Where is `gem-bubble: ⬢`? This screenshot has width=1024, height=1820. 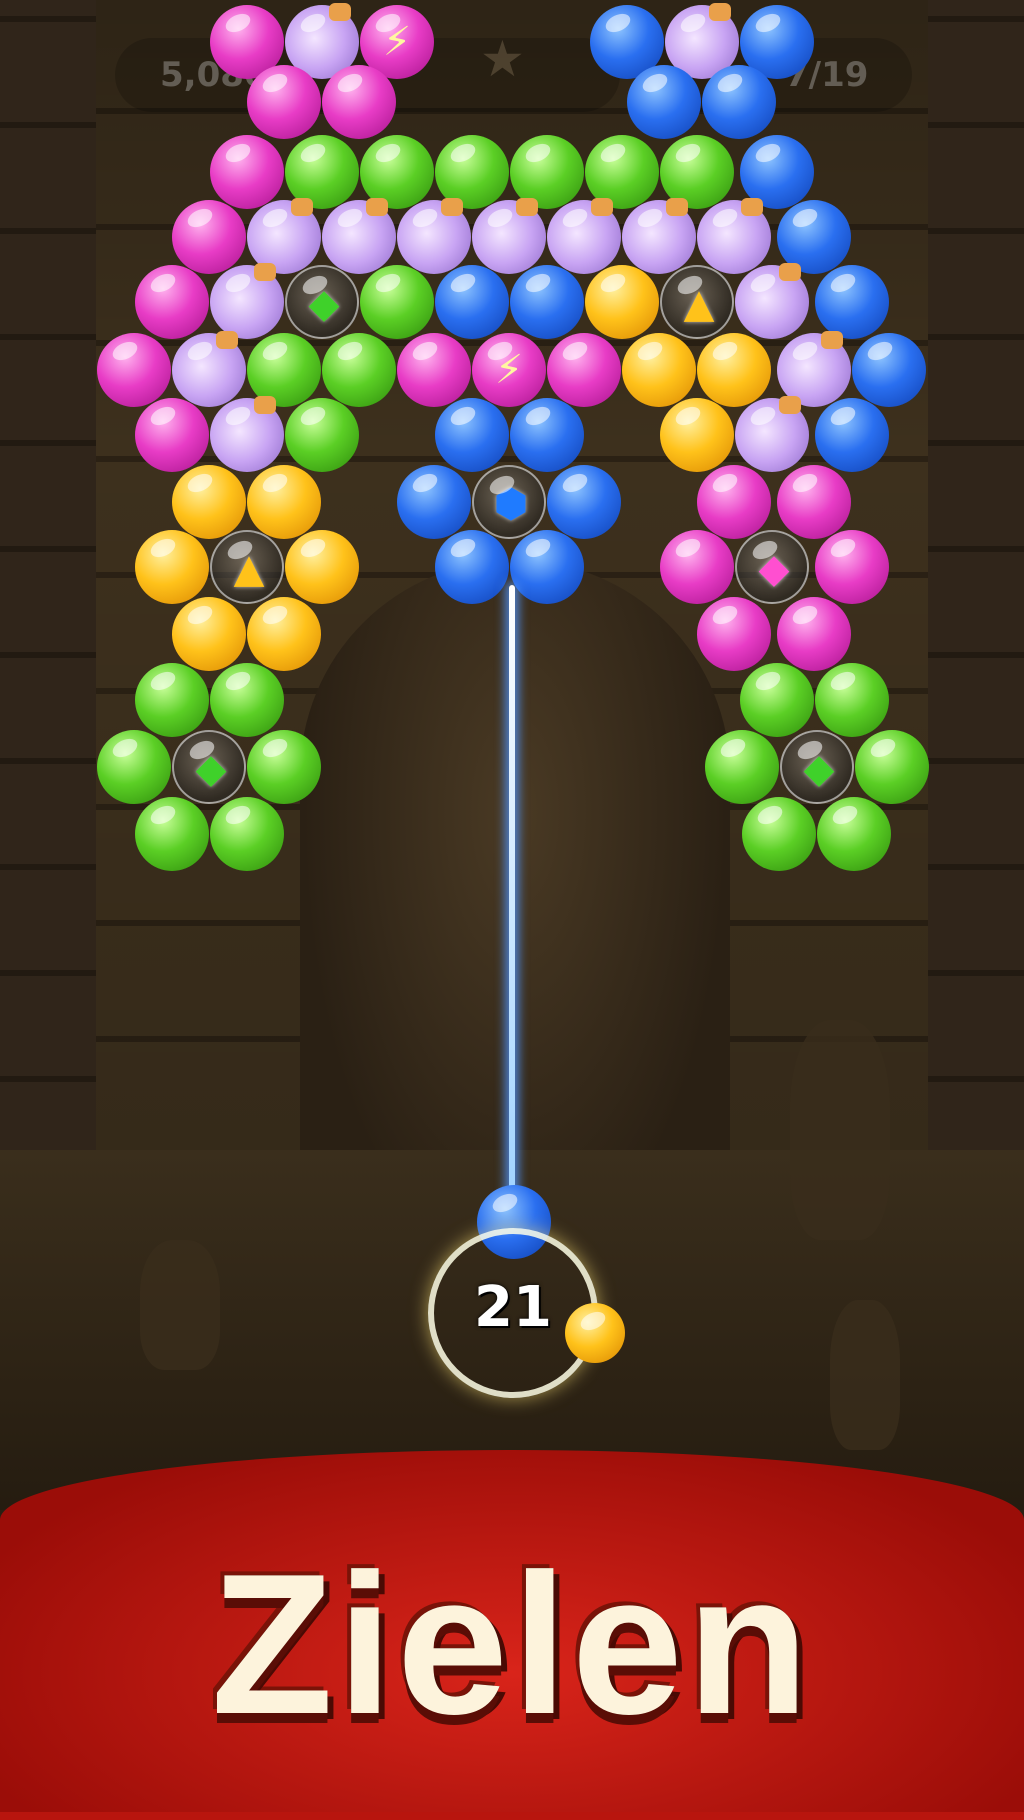
gem-bubble: ⬢ is located at coordinates (509, 502).